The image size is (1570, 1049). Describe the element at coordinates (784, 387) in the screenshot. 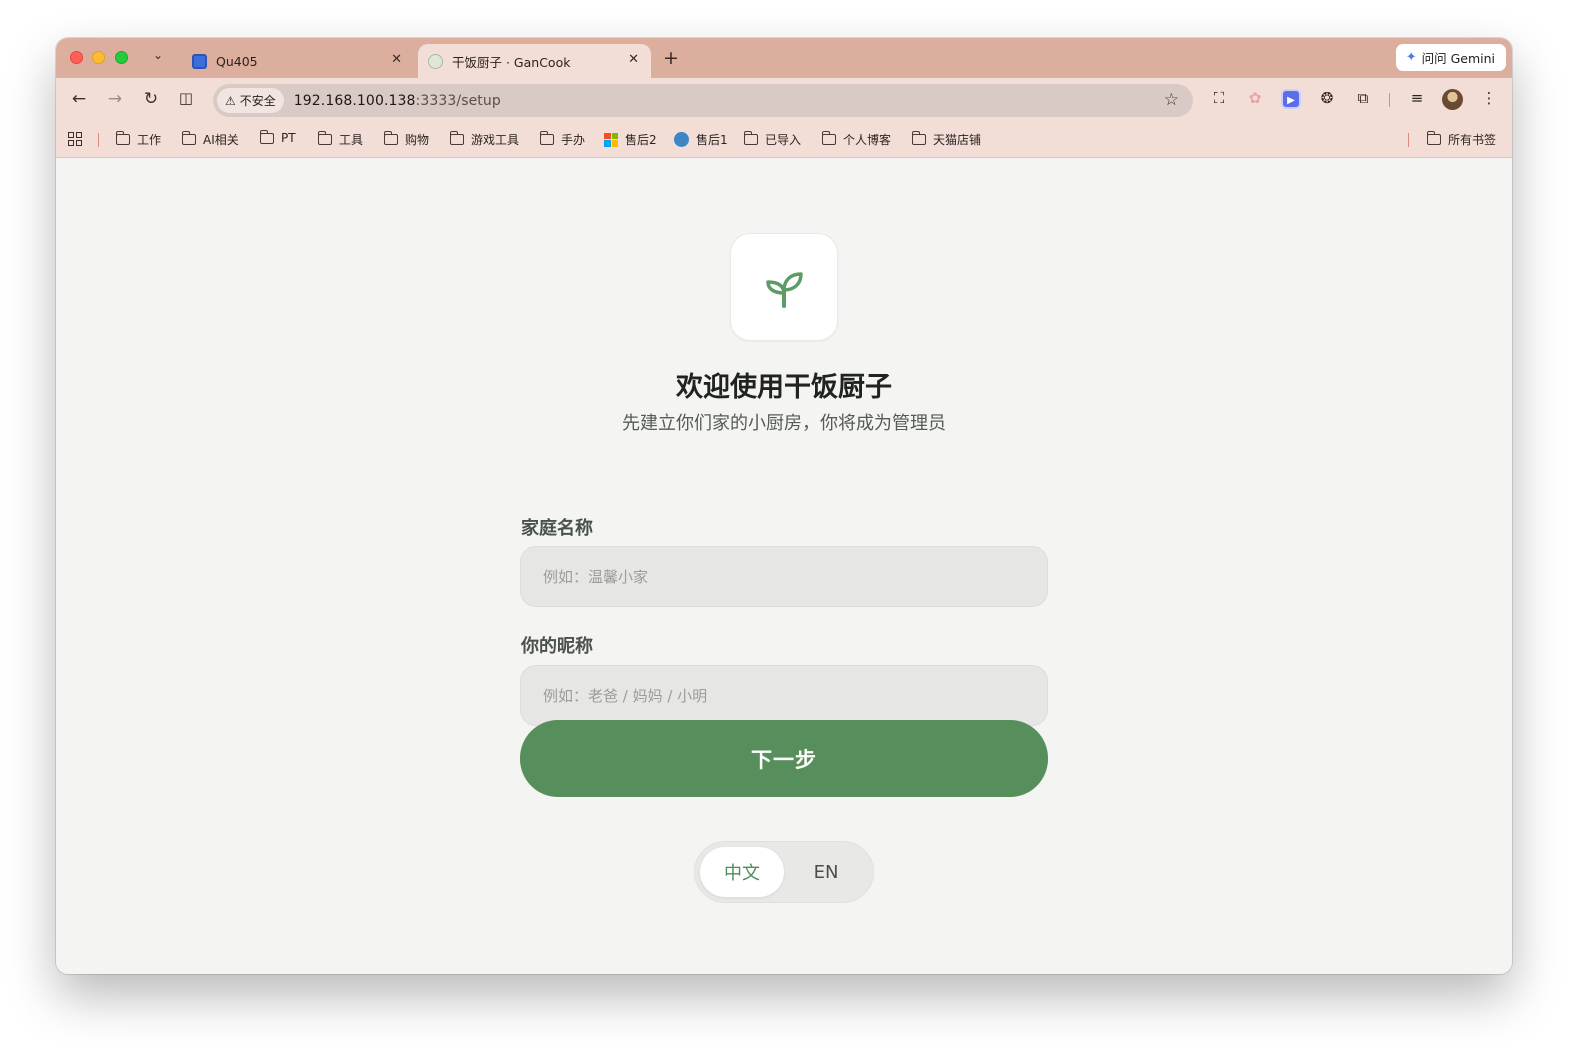

I see `page-title: 欢迎使用干饭厨子` at that location.